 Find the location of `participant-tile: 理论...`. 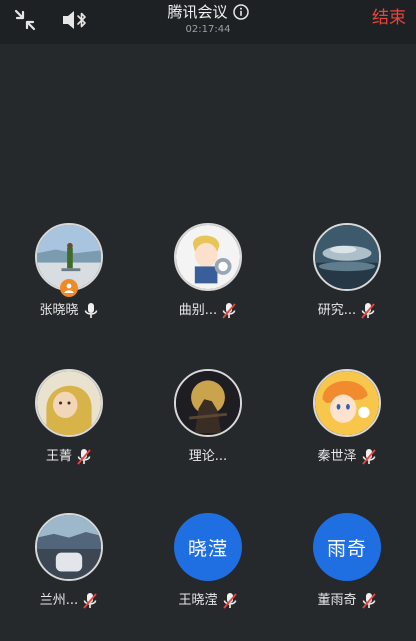

participant-tile: 理论... is located at coordinates (208, 424).